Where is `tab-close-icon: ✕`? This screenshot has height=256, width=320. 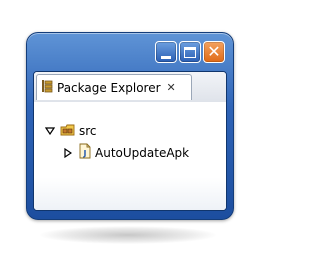 tab-close-icon: ✕ is located at coordinates (171, 87).